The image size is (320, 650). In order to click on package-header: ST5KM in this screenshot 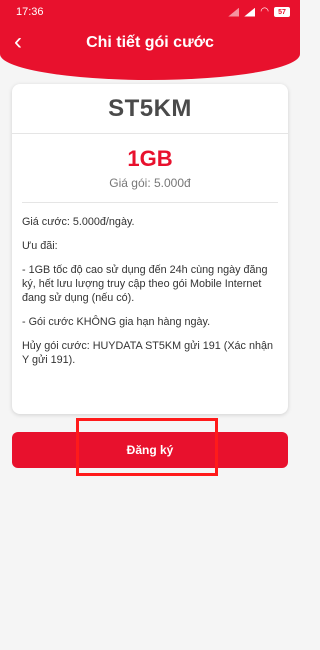, I will do `click(150, 109)`.